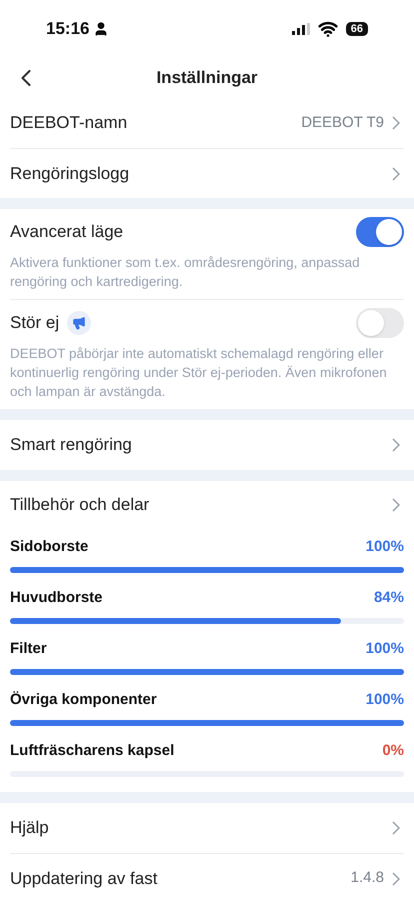  I want to click on megaphone-icon, so click(79, 323).